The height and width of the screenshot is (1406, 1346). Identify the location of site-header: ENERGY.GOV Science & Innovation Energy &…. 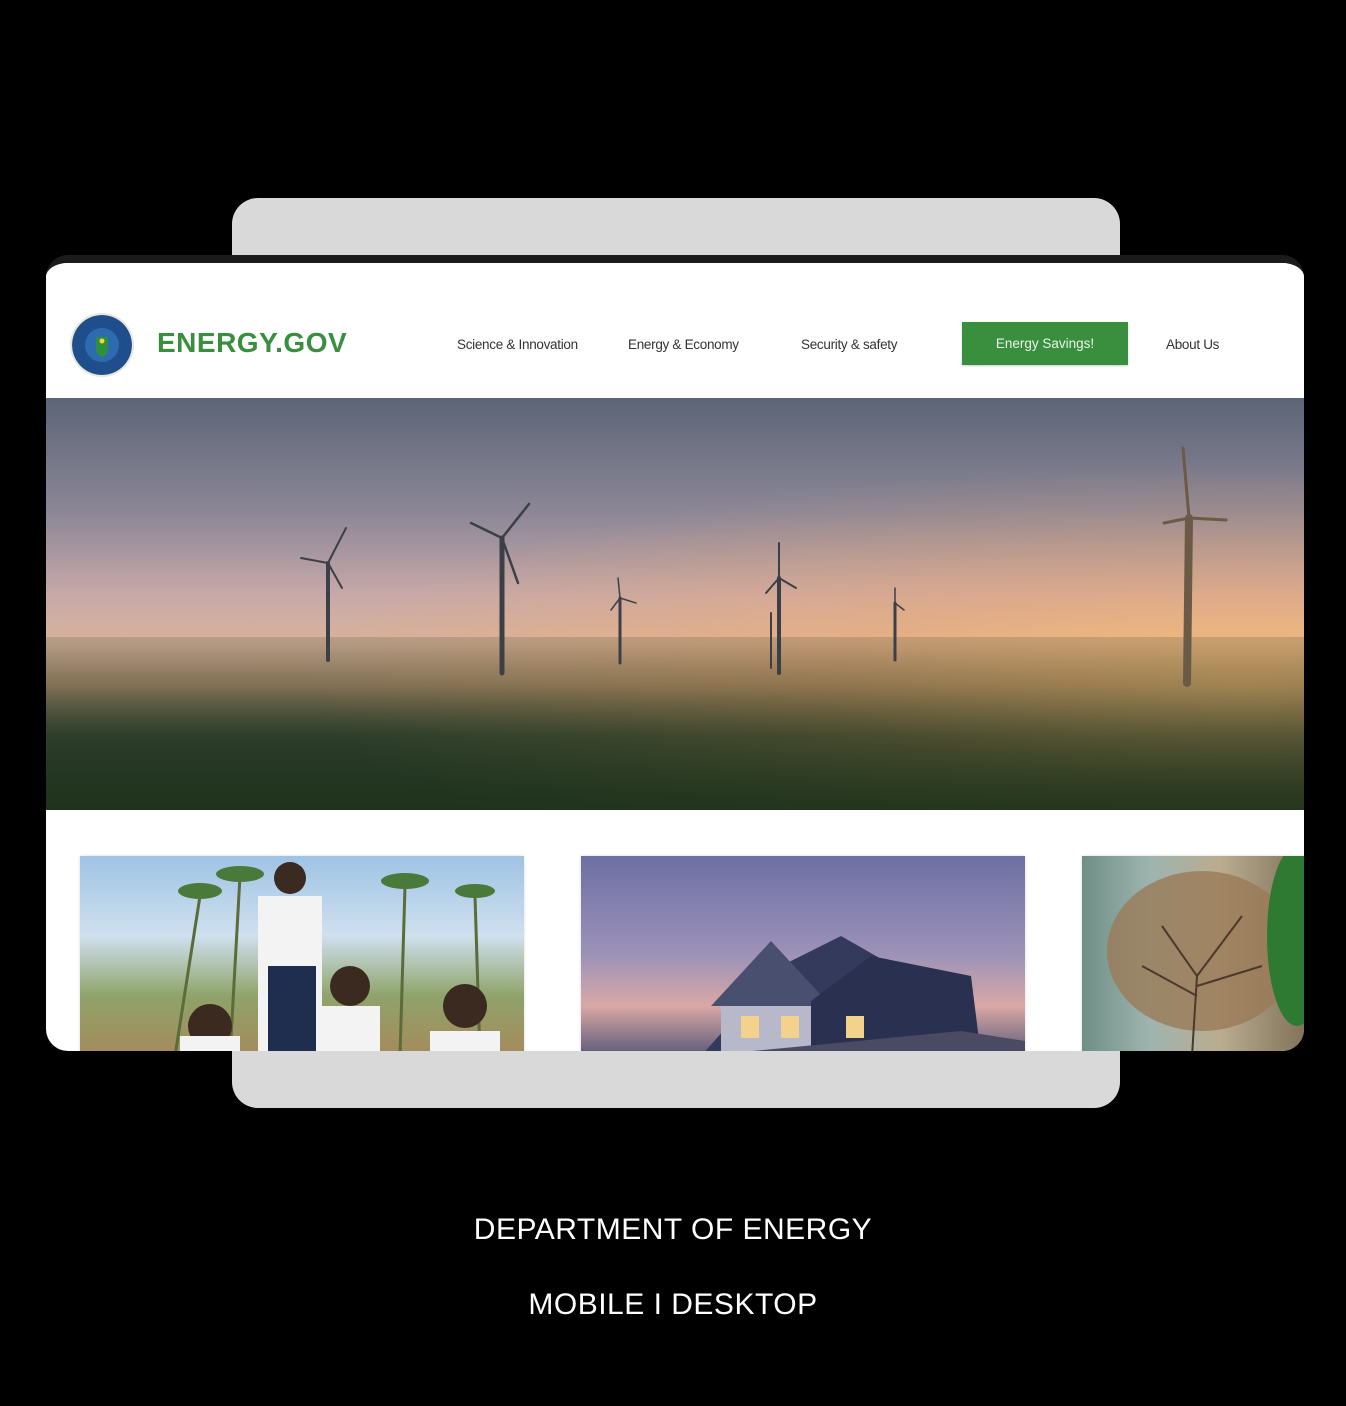
(675, 329).